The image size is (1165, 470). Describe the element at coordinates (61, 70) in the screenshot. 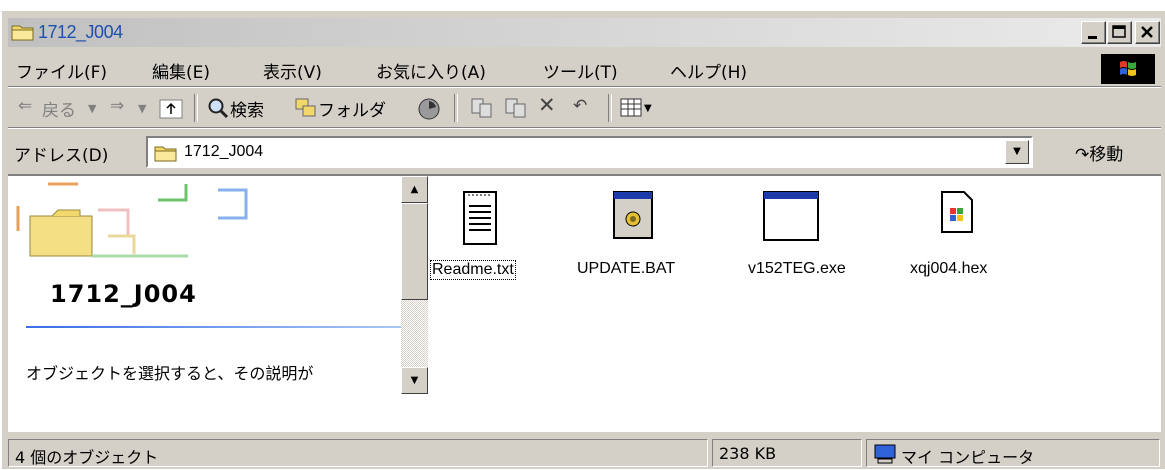

I see `menu-file: ファイル(F)` at that location.